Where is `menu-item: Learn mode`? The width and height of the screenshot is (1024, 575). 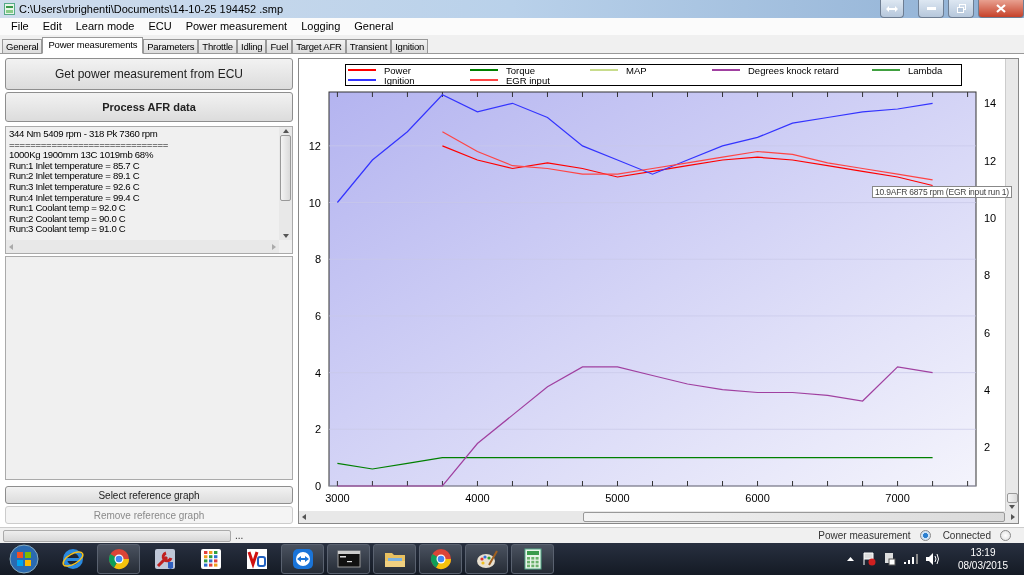 menu-item: Learn mode is located at coordinates (105, 26).